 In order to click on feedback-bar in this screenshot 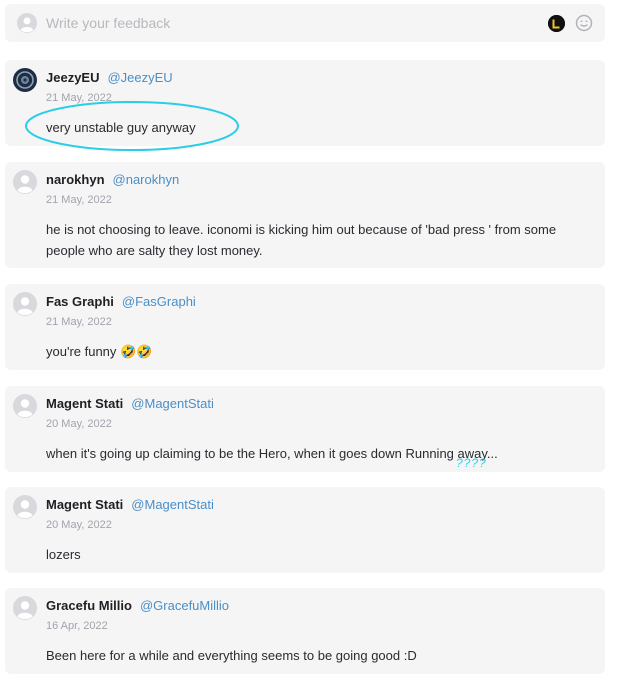, I will do `click(305, 23)`.